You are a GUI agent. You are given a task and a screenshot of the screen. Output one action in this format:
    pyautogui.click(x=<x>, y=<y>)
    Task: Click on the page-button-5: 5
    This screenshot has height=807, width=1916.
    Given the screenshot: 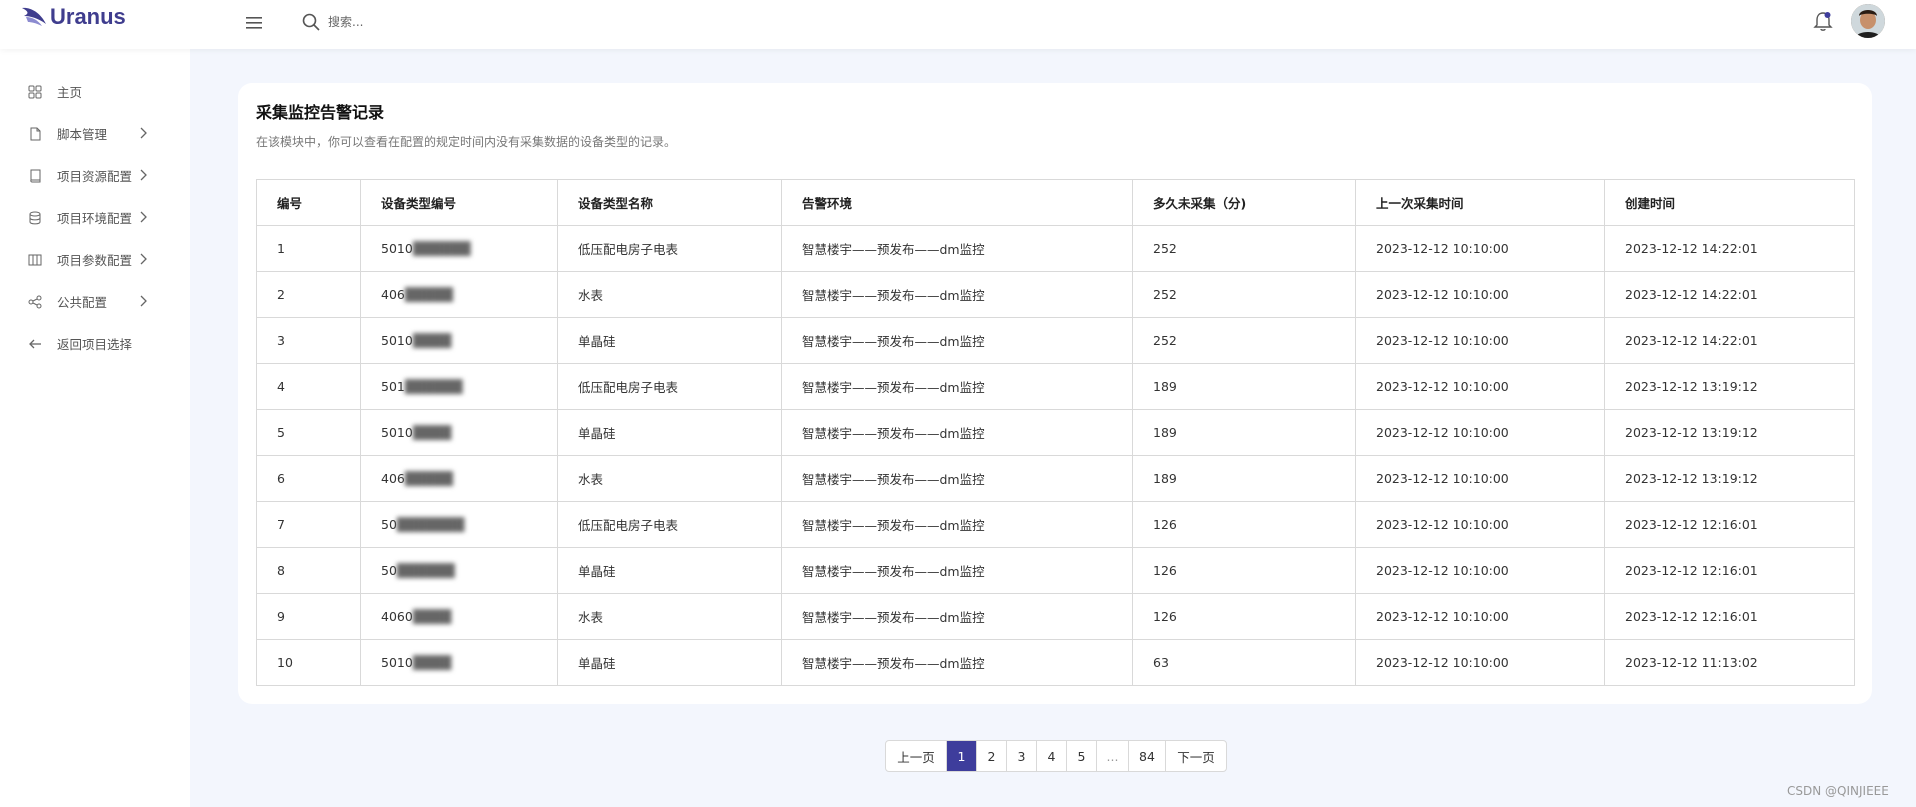 What is the action you would take?
    pyautogui.click(x=1082, y=756)
    